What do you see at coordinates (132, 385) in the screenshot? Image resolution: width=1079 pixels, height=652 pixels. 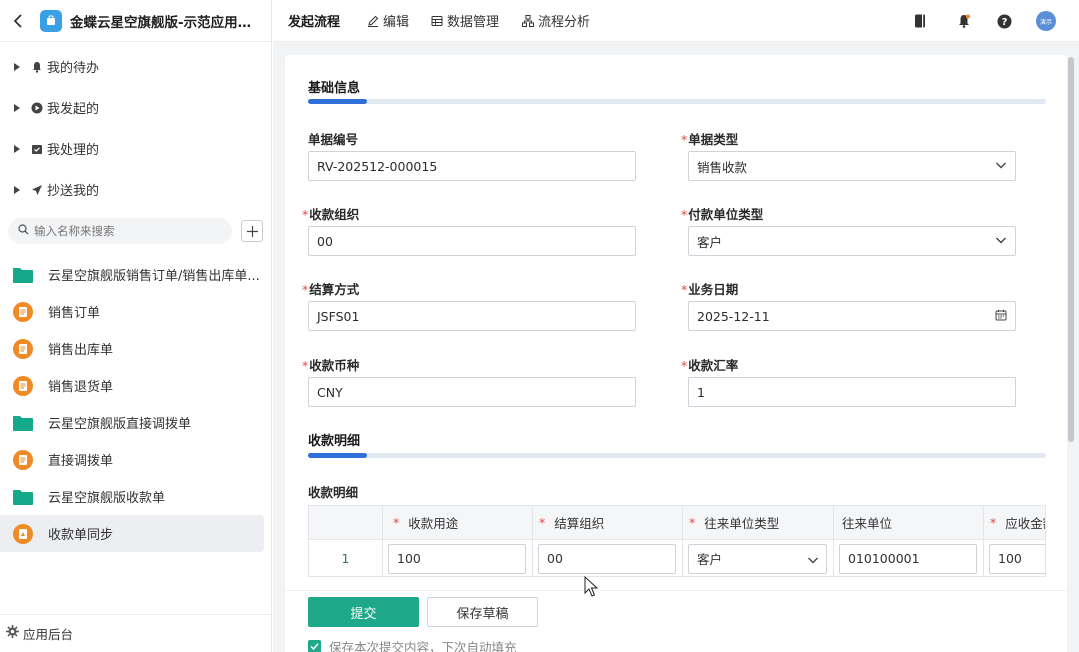 I see `doc-item: 销售退货单` at bounding box center [132, 385].